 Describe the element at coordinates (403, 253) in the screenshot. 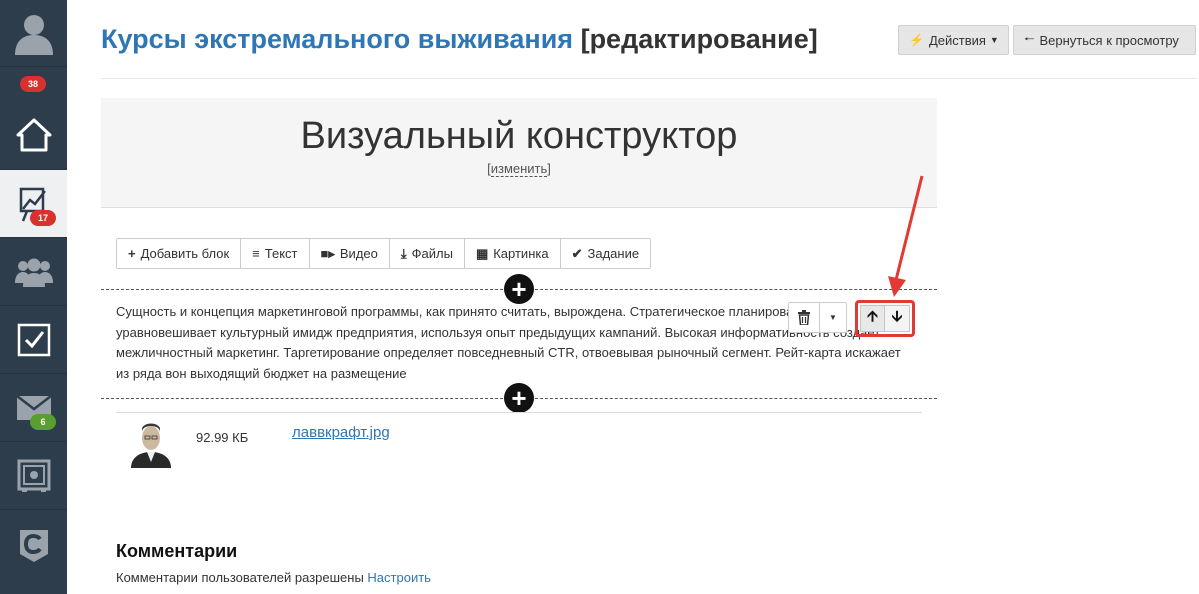

I see `download-icon: ⤓` at that location.